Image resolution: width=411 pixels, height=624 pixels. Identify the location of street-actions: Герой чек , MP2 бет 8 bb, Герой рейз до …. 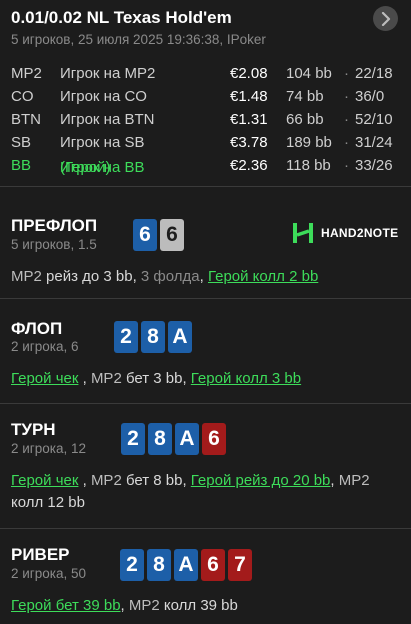
(207, 492).